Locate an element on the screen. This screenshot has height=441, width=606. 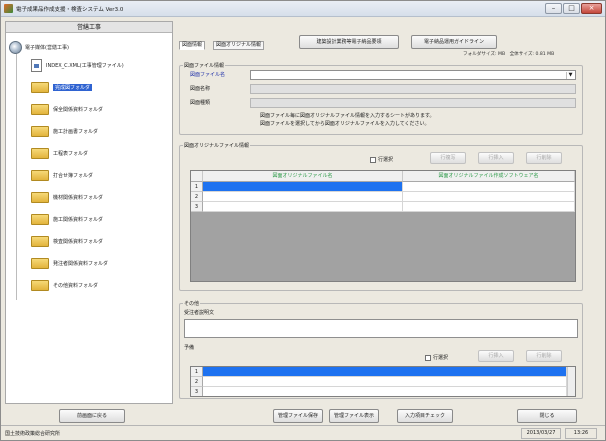
input-check-button: 入力項目チェック is located at coordinates (425, 416).